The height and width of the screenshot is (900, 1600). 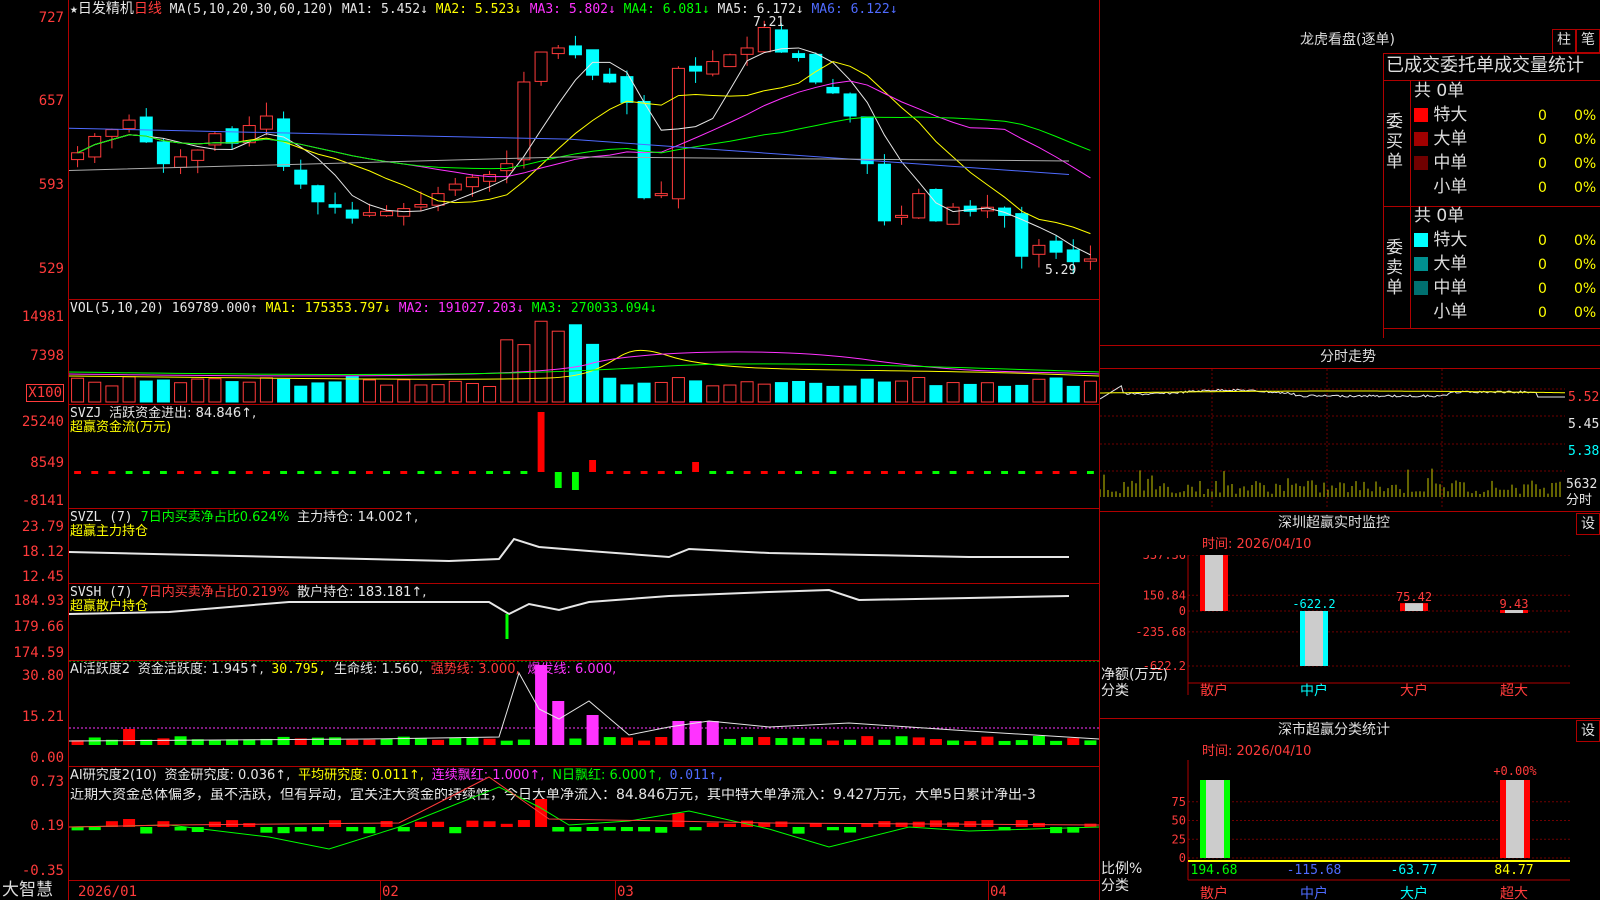 I want to click on intraday-vol-label: 分时, so click(x=1579, y=500).